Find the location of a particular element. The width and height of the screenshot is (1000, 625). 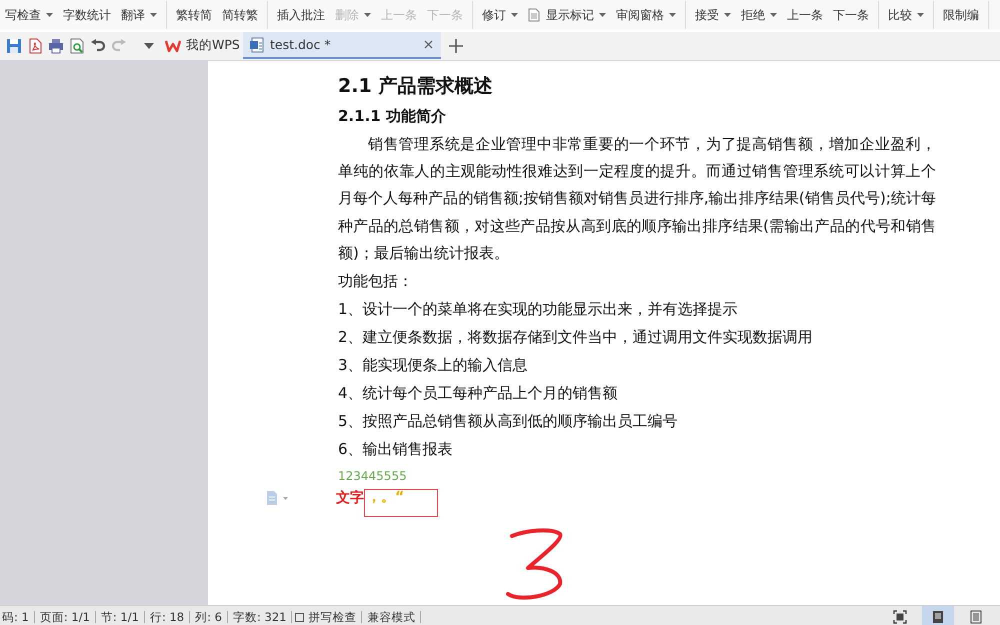

list-line: 6、输出销售报表 is located at coordinates (396, 449).